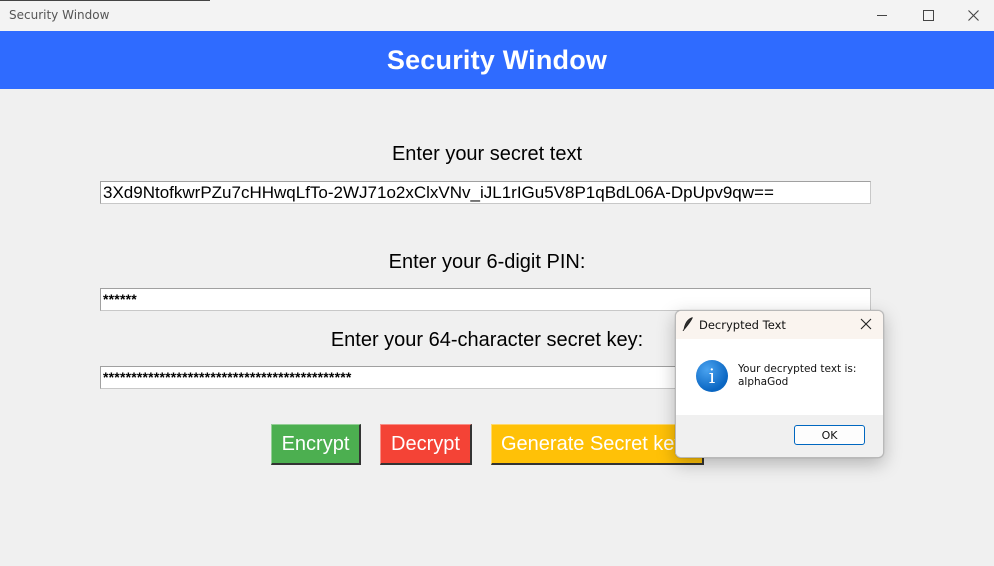 This screenshot has height=566, width=994. I want to click on maximize-icon, so click(928, 15).